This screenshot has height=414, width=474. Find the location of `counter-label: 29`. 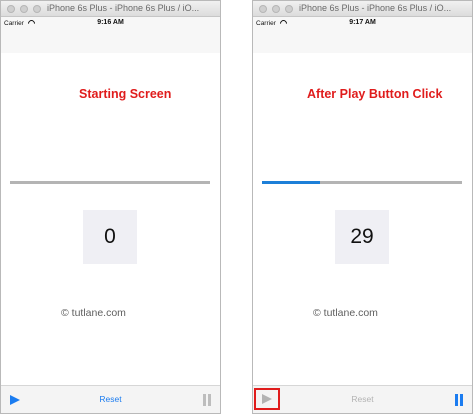

counter-label: 29 is located at coordinates (362, 237).